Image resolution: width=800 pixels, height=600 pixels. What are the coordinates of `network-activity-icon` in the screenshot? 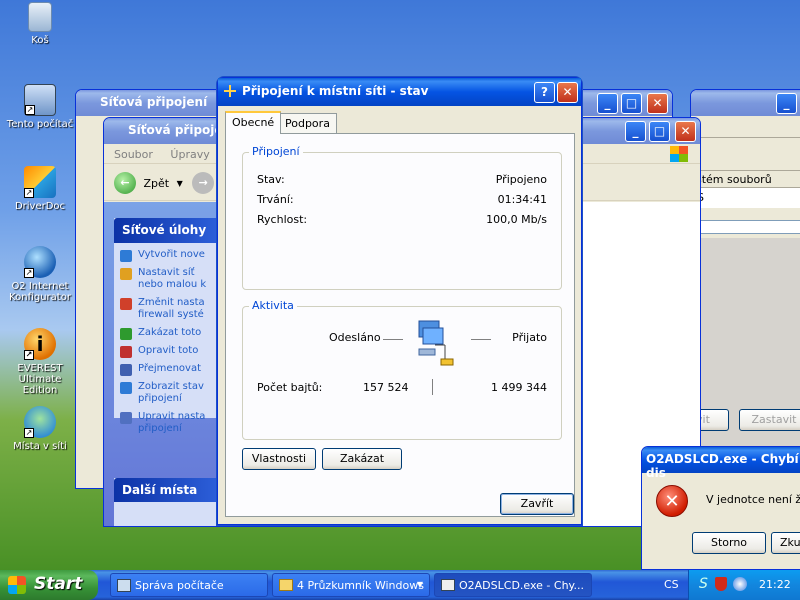 It's located at (435, 344).